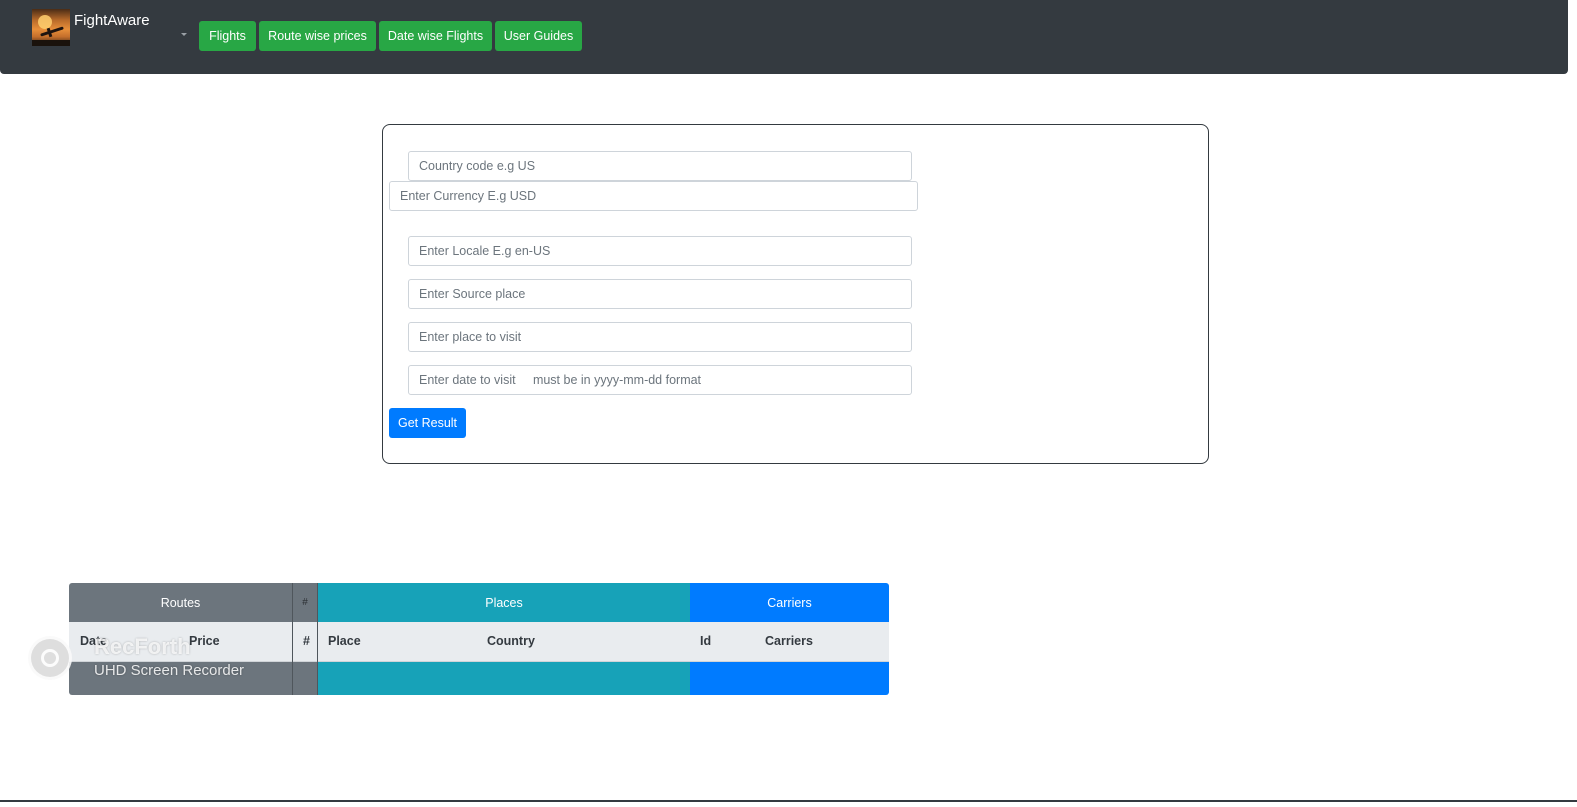 The width and height of the screenshot is (1577, 807). Describe the element at coordinates (45, 22) in the screenshot. I see `sun-shape` at that location.